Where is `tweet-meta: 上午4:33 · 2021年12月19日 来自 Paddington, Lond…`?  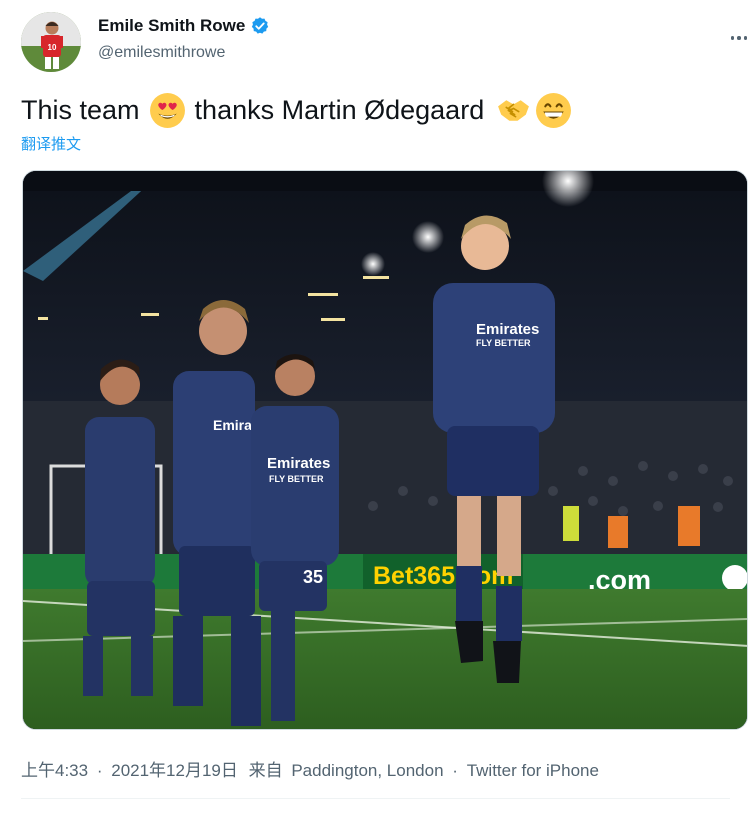 tweet-meta: 上午4:33 · 2021年12月19日 来自 Paddington, Lond… is located at coordinates (310, 768).